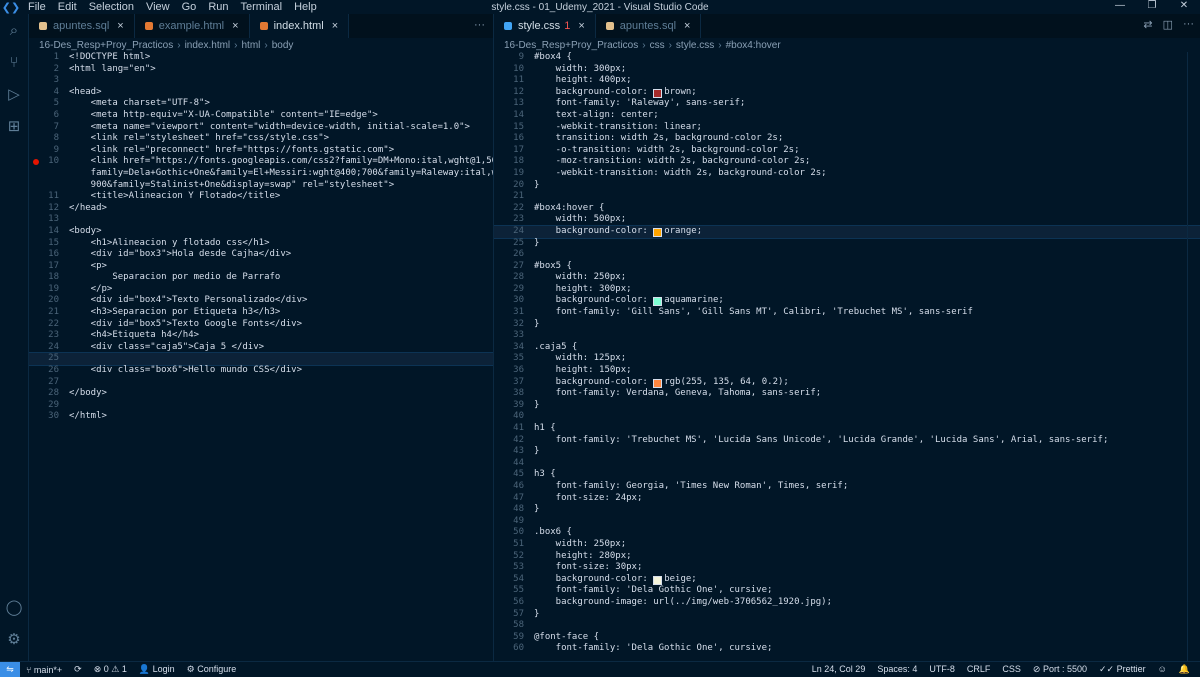 The image size is (1200, 677). I want to click on breakpoint-icon, so click(36, 162).